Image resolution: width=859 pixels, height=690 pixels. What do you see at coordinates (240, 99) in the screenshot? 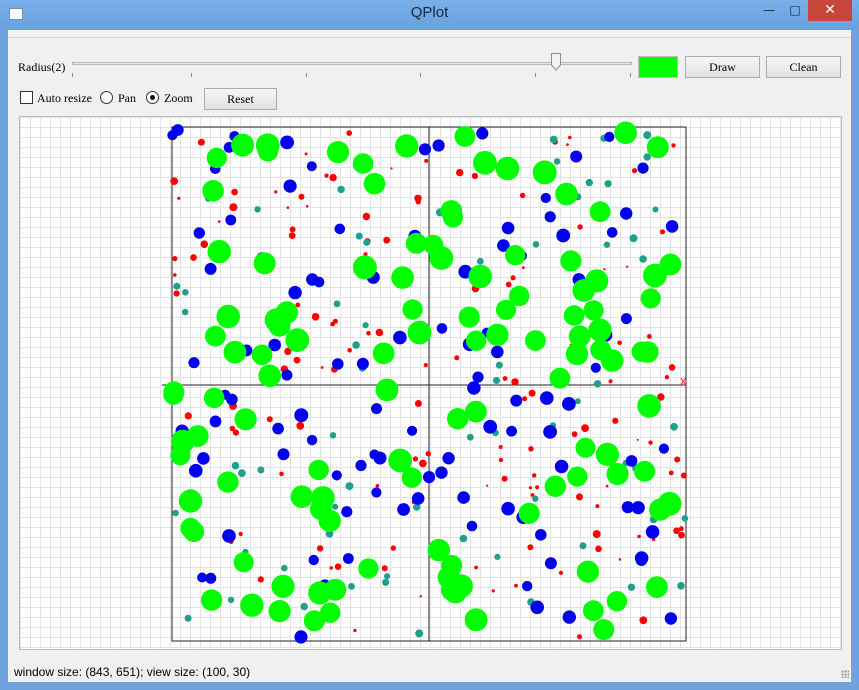
I see `reset-button: Reset` at bounding box center [240, 99].